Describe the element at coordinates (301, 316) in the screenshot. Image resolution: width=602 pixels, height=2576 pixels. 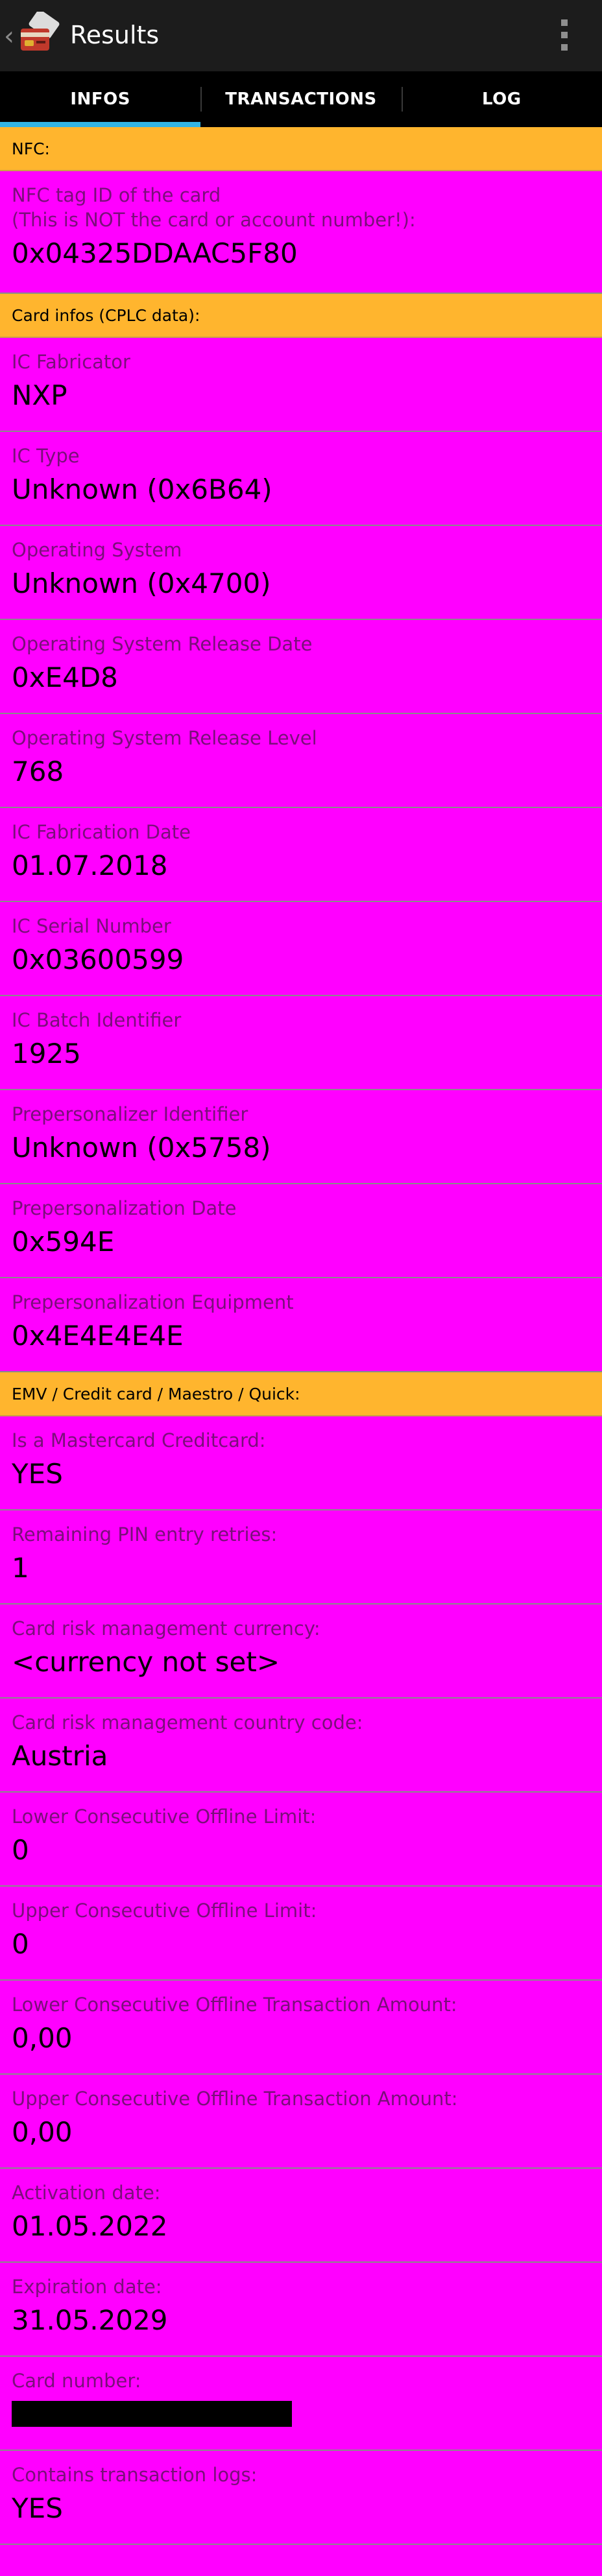
I see `section-header-cplc: Card infos (CPLC data):` at that location.